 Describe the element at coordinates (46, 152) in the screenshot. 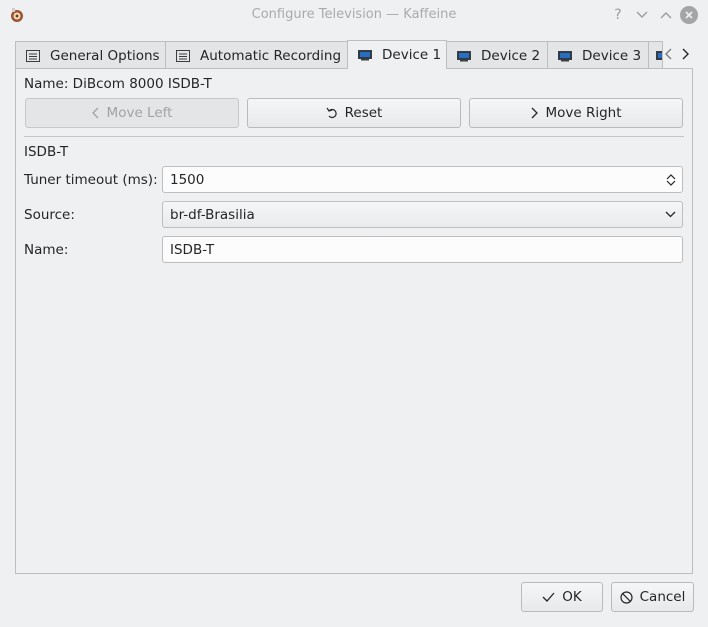

I see `section-title: ISDB-T` at that location.